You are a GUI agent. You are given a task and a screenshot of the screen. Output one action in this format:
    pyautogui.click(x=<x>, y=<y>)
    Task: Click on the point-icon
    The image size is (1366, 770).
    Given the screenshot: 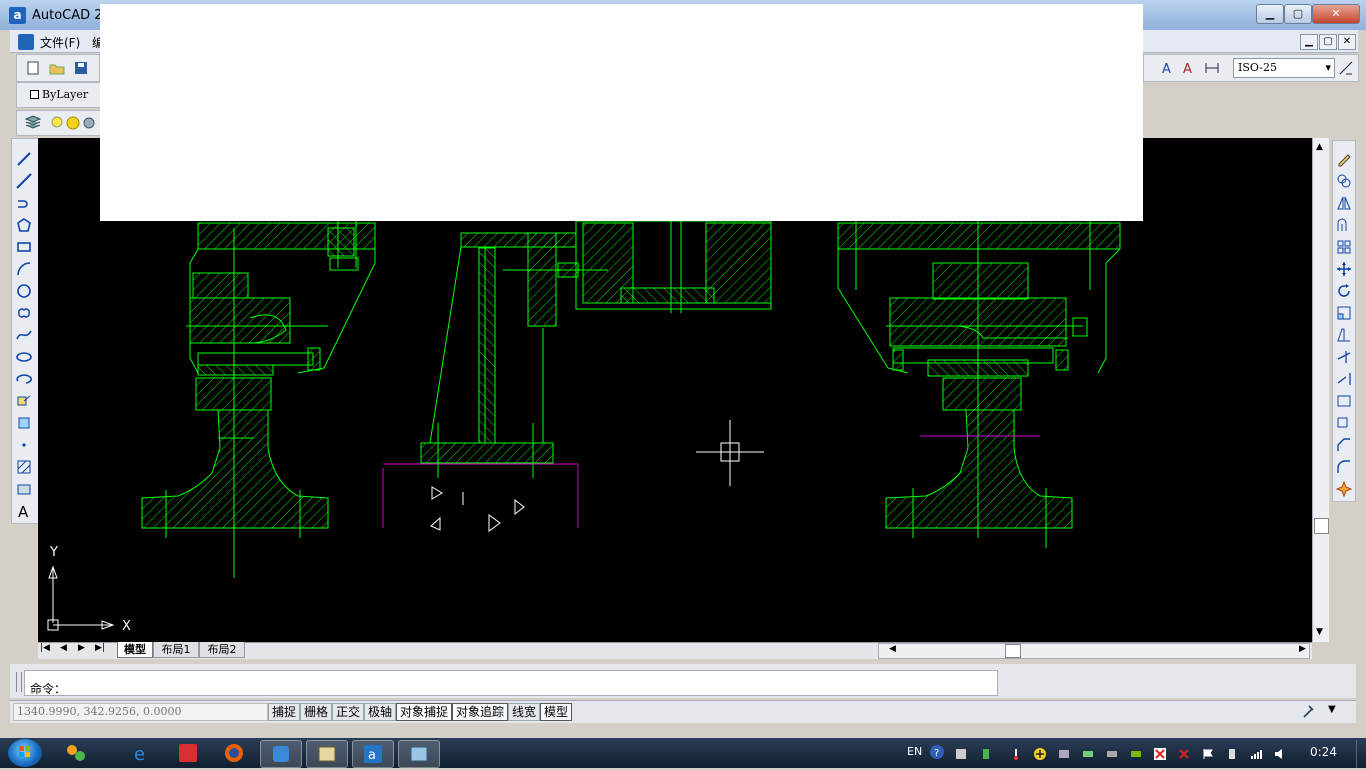 What is the action you would take?
    pyautogui.click(x=24, y=445)
    